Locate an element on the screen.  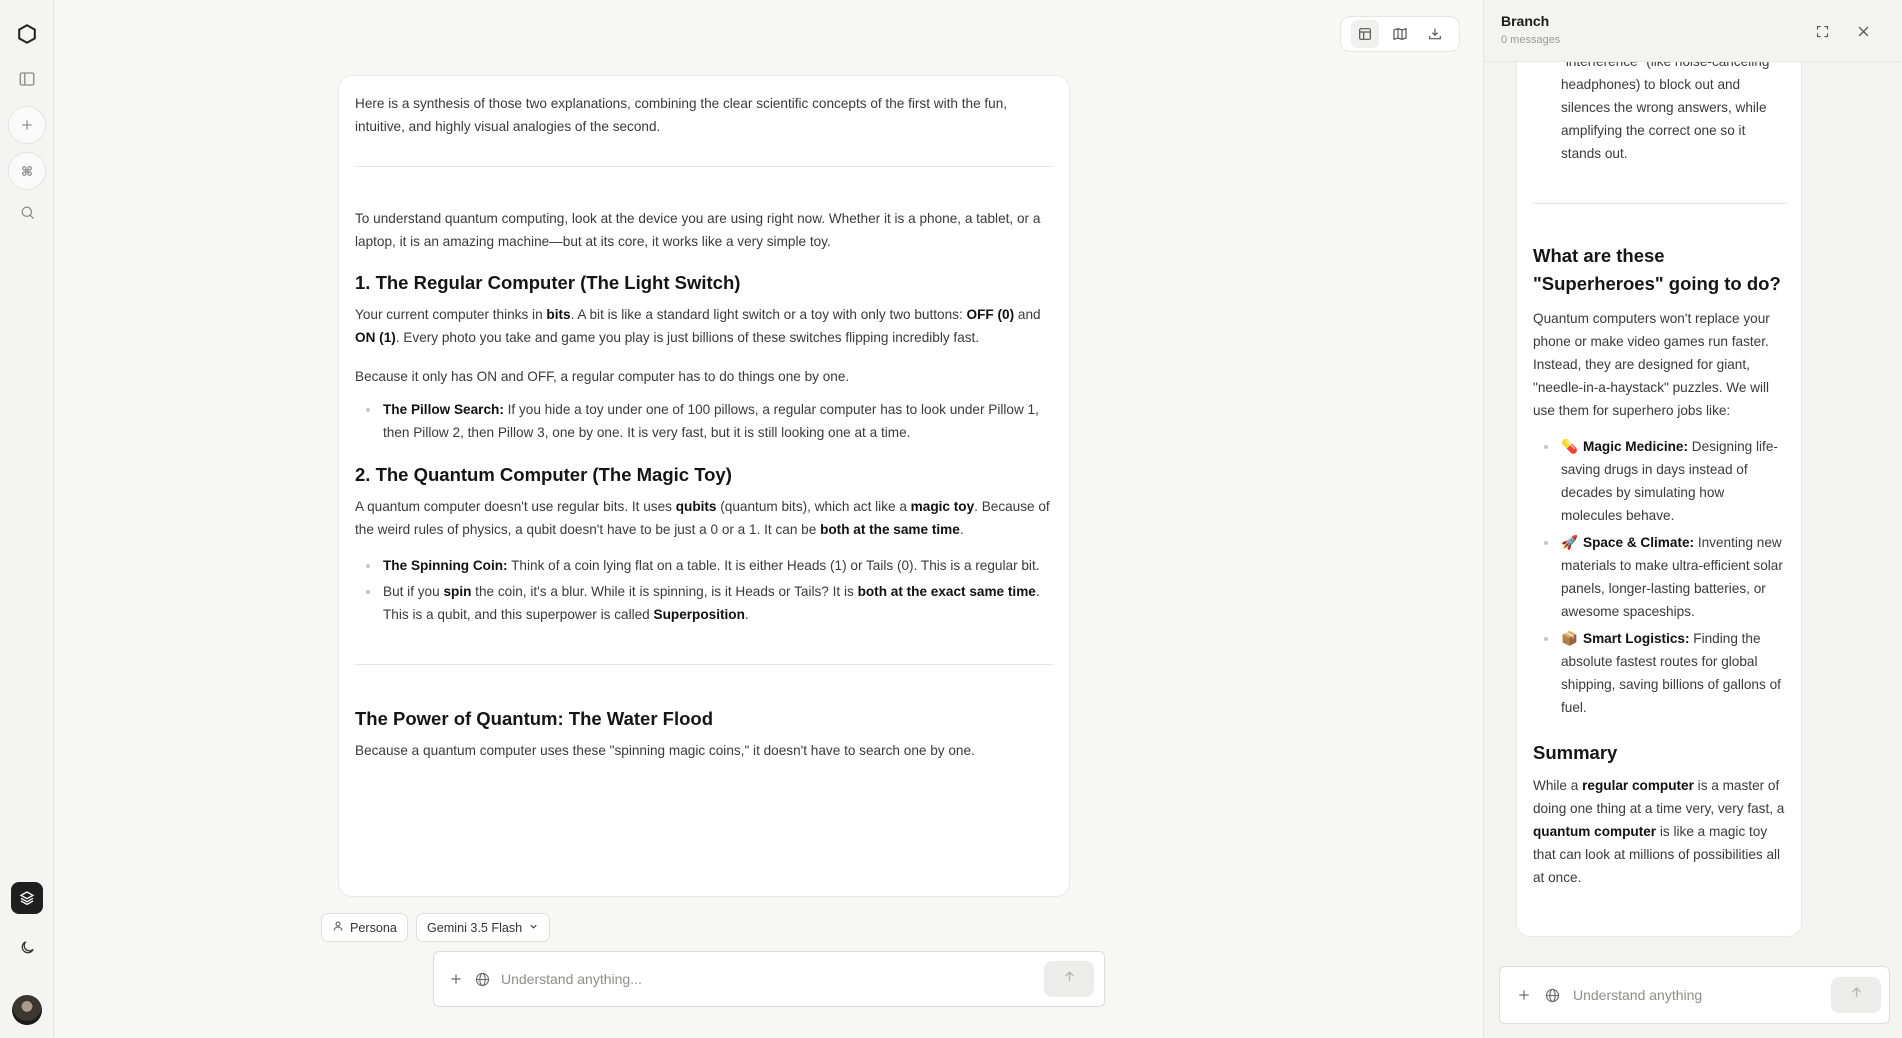
rocket-icon: 🚀 is located at coordinates (1569, 542).